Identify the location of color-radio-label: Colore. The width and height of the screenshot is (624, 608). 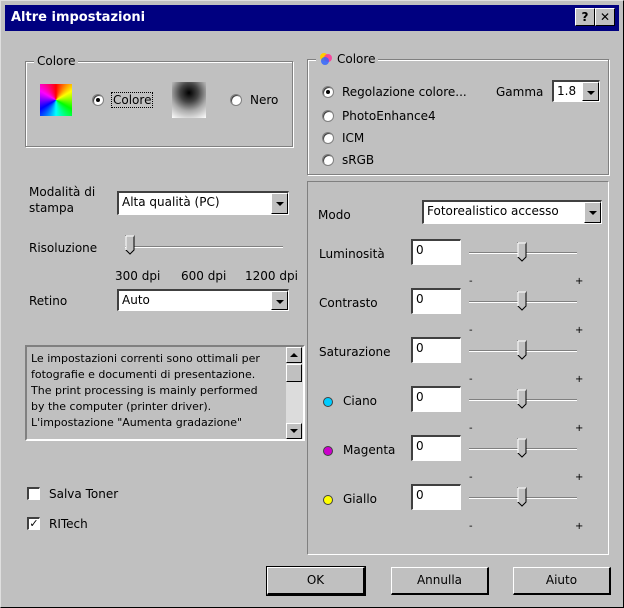
(132, 100).